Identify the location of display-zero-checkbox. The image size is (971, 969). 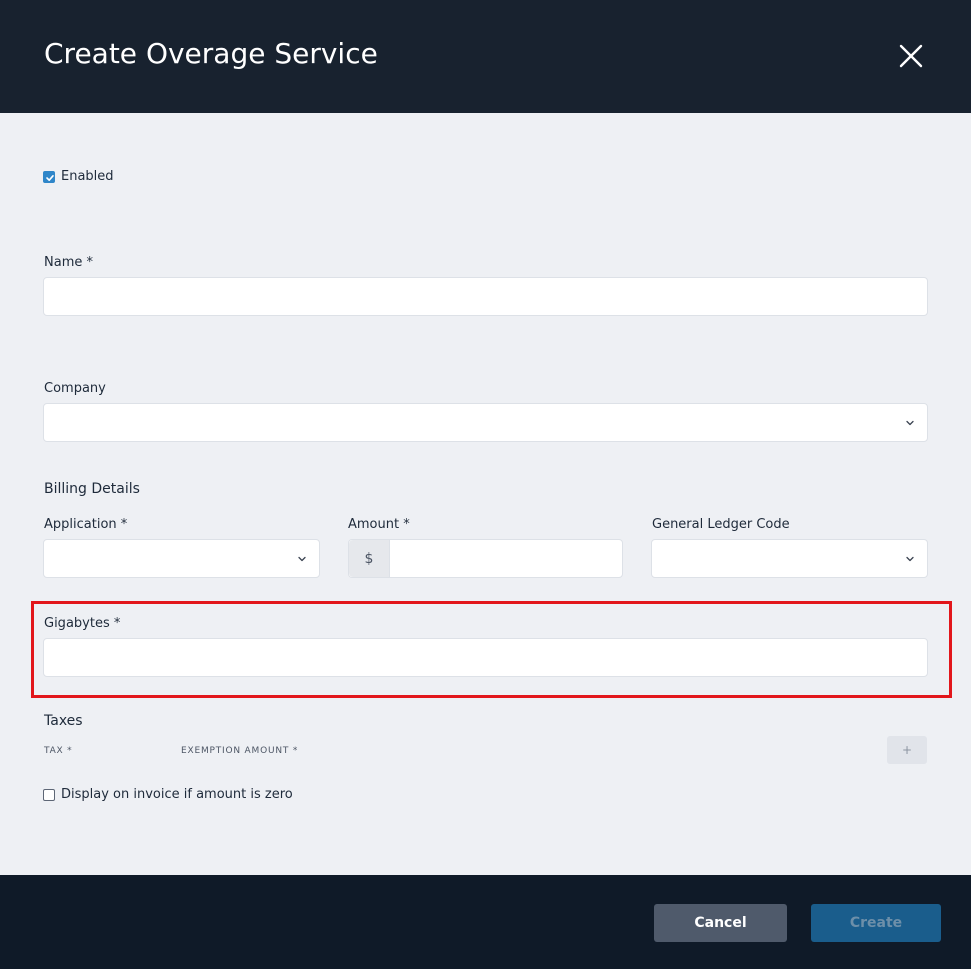
(49, 794).